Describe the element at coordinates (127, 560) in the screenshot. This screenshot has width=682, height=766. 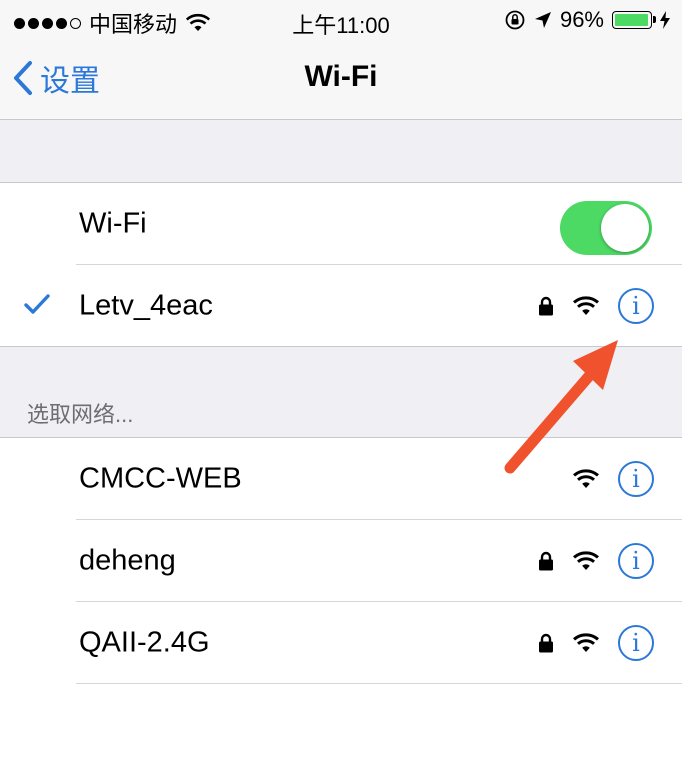
I see `network-name: deheng` at that location.